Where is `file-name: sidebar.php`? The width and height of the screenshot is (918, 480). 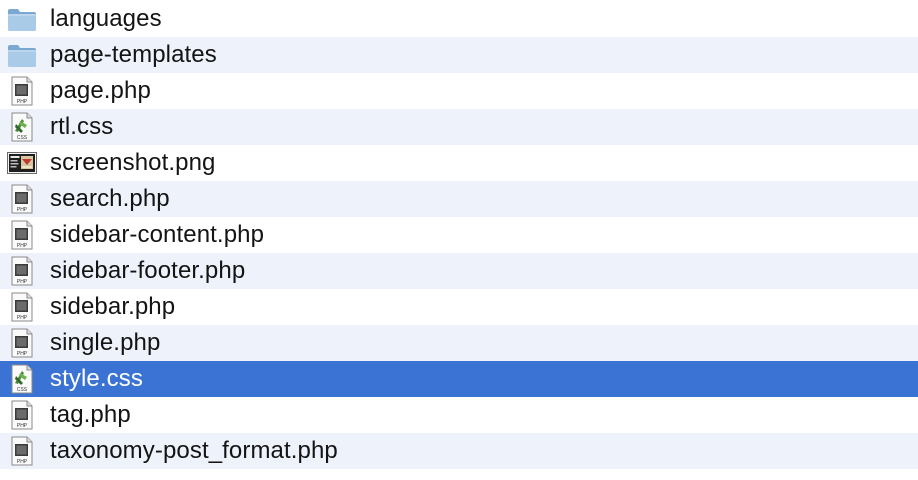
file-name: sidebar.php is located at coordinates (113, 306).